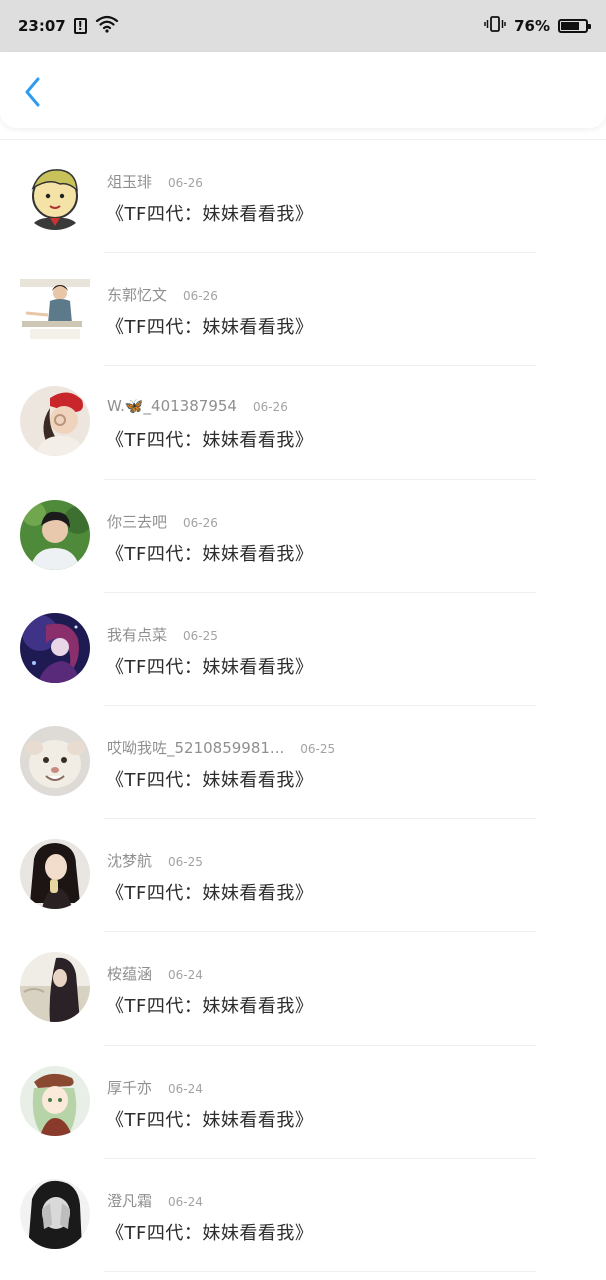 This screenshot has height=1280, width=606. I want to click on comment-meta: W.🦋_401387954 06-26, so click(197, 406).